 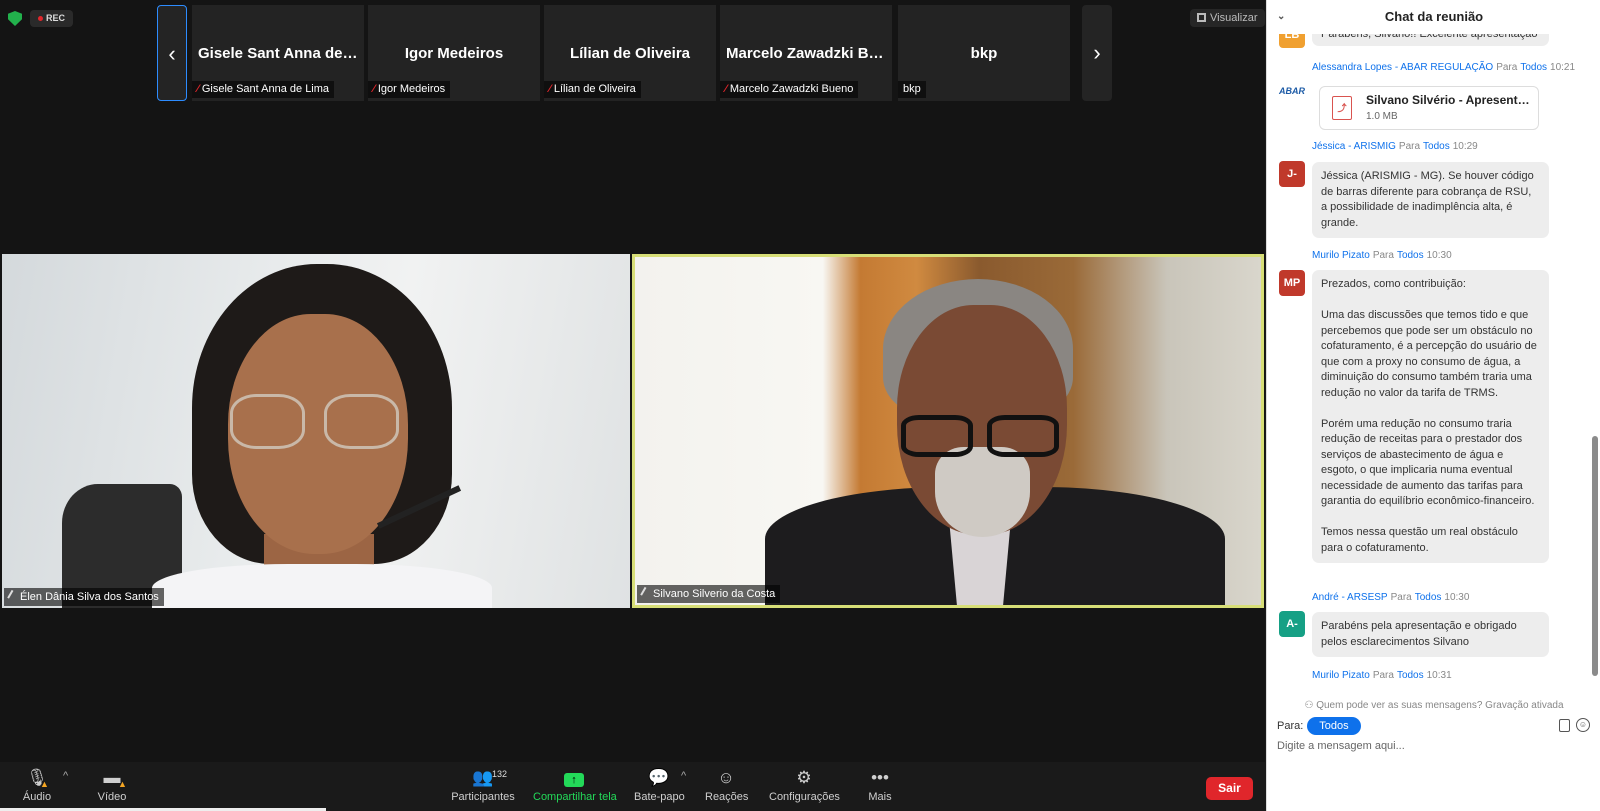 I want to click on reactions-button: ☺ Reações, so click(x=727, y=785).